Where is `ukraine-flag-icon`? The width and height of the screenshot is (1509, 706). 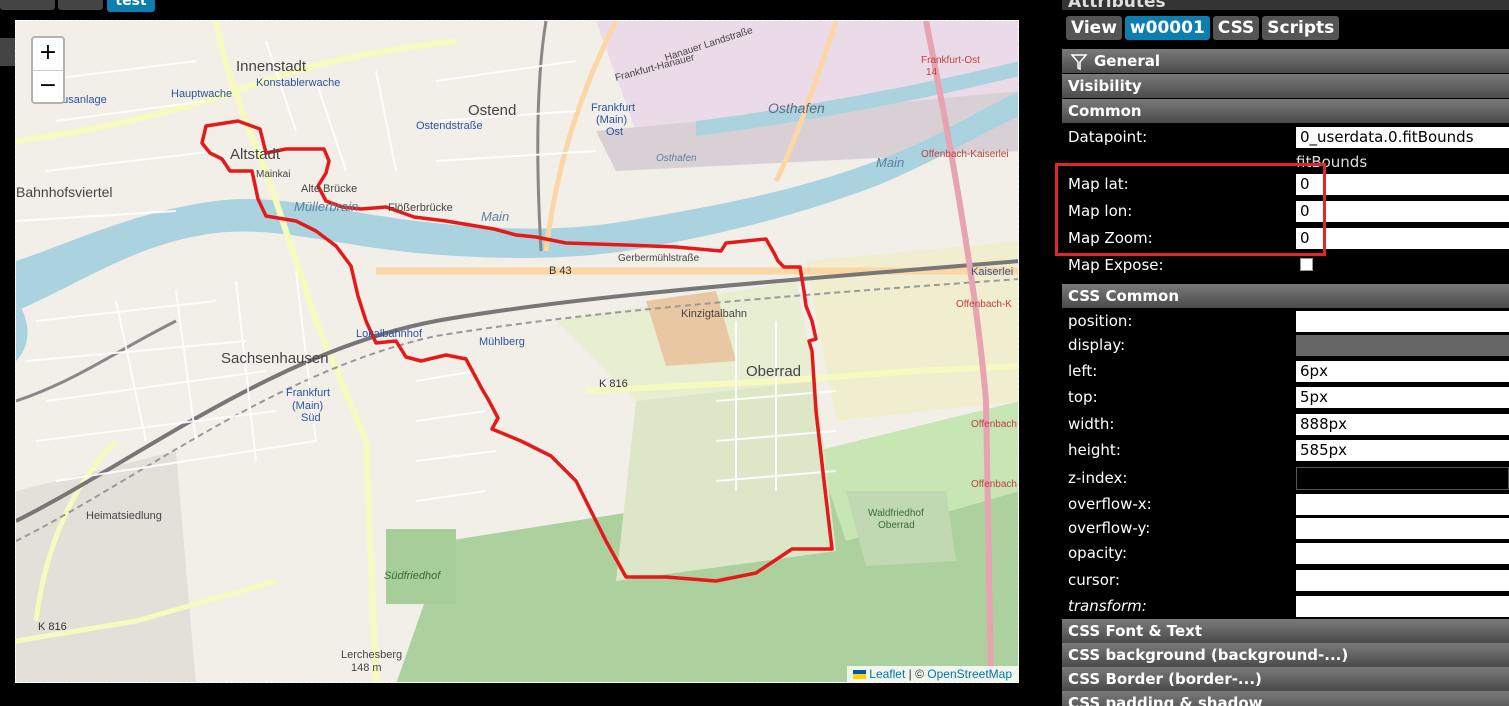 ukraine-flag-icon is located at coordinates (860, 675).